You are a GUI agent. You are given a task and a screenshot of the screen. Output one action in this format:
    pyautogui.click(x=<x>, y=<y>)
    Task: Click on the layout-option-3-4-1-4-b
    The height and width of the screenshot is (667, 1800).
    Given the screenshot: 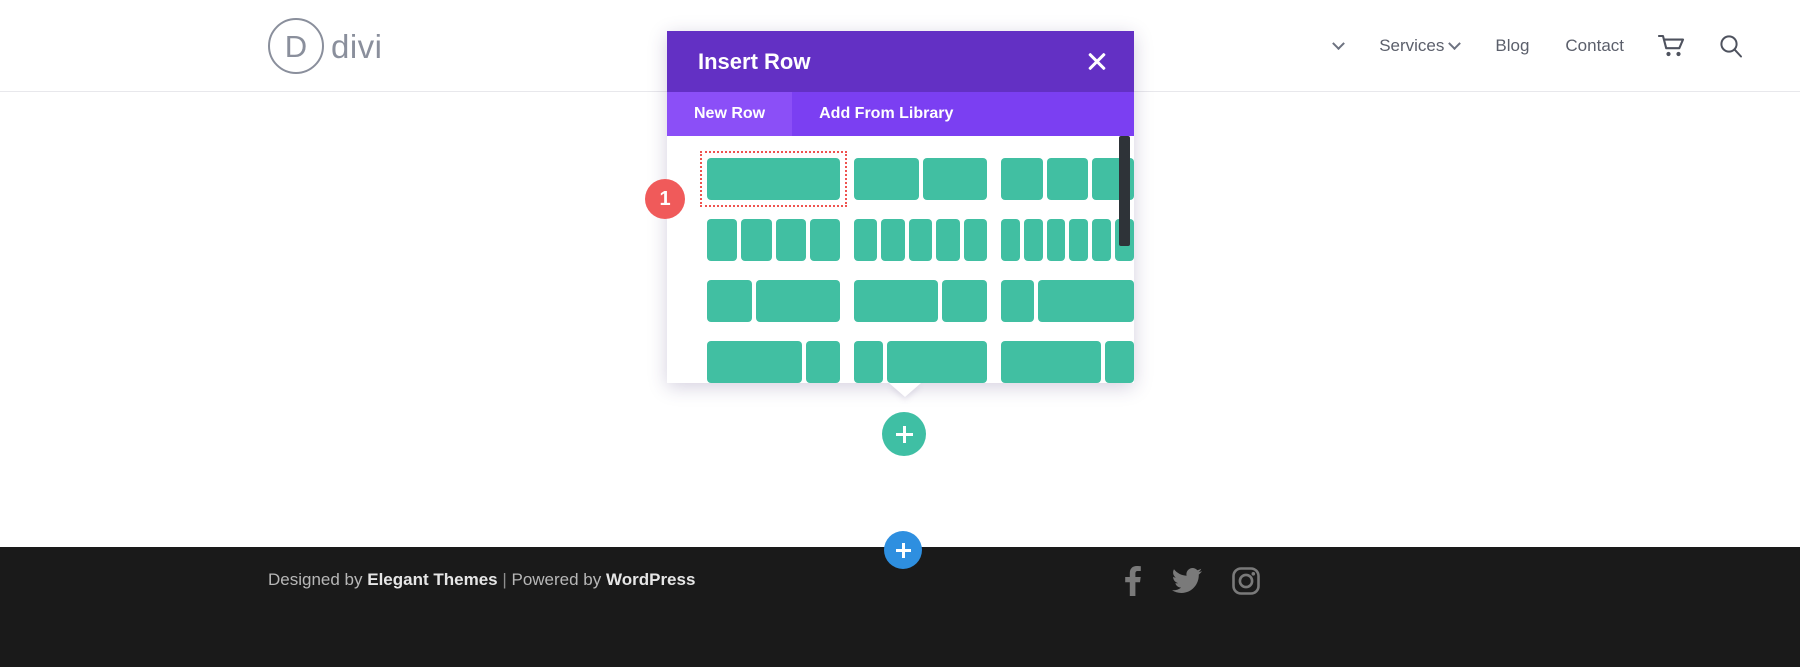 What is the action you would take?
    pyautogui.click(x=773, y=362)
    